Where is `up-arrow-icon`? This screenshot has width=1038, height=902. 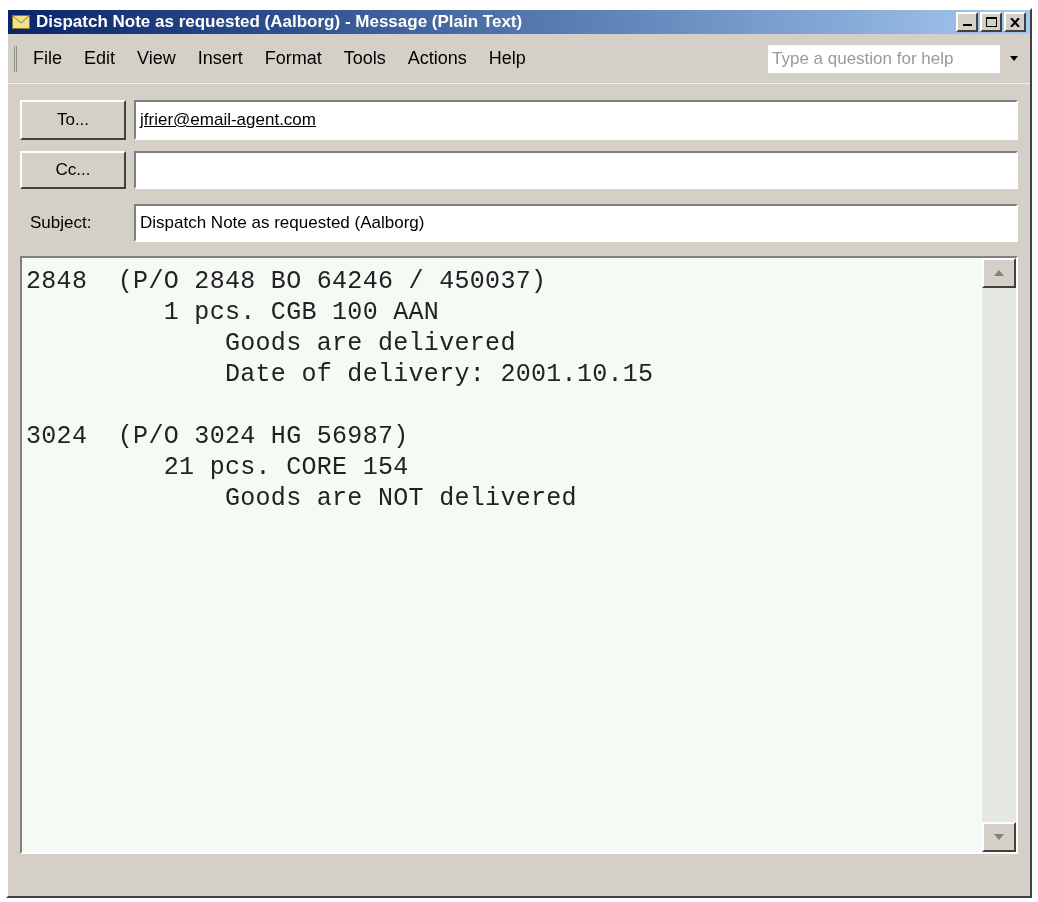 up-arrow-icon is located at coordinates (999, 273).